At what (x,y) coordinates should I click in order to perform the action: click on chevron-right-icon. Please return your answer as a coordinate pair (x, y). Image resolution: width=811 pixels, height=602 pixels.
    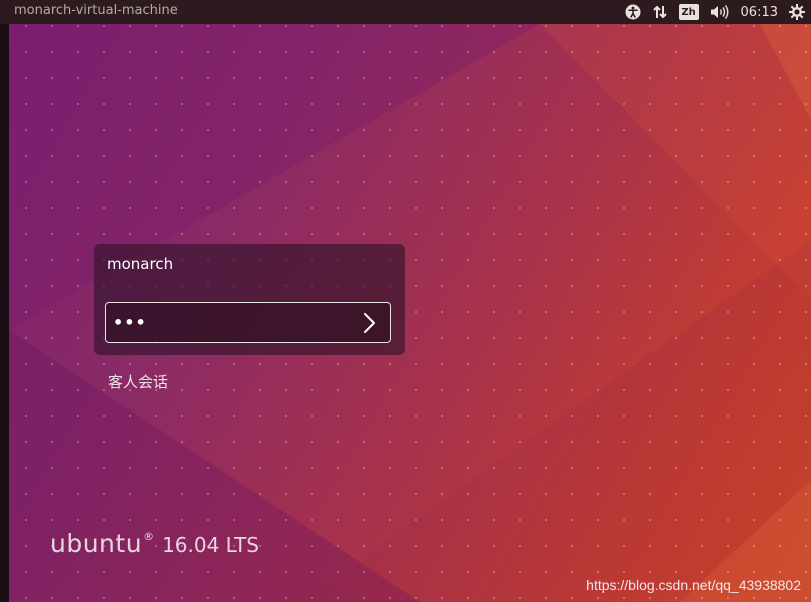
    Looking at the image, I should click on (370, 323).